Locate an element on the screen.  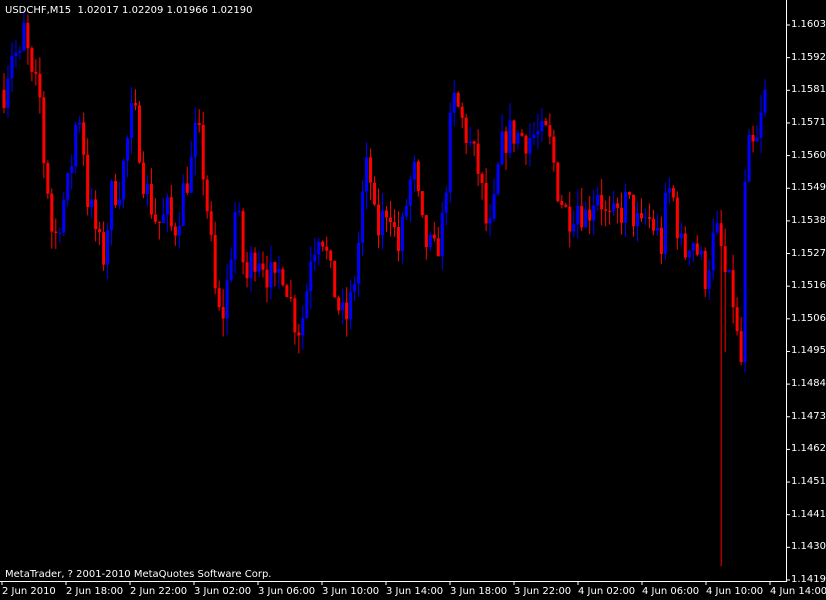
price-tick-label: 1.15060 is located at coordinates (808, 318).